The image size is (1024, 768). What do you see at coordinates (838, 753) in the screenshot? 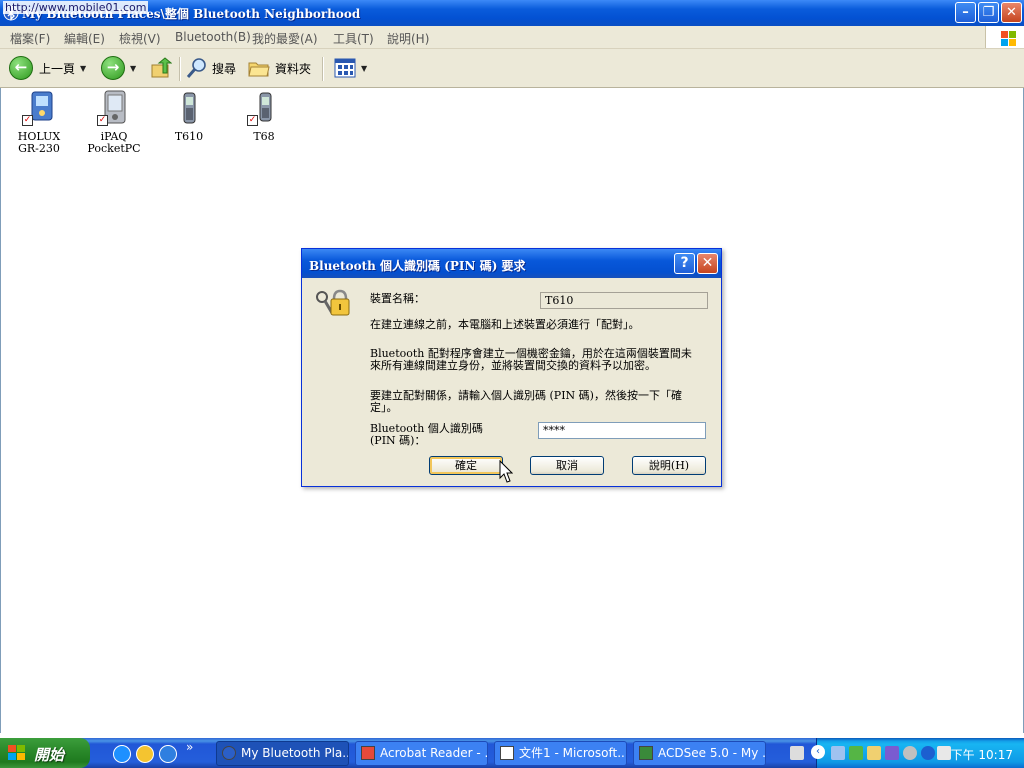
I see `network-icon` at bounding box center [838, 753].